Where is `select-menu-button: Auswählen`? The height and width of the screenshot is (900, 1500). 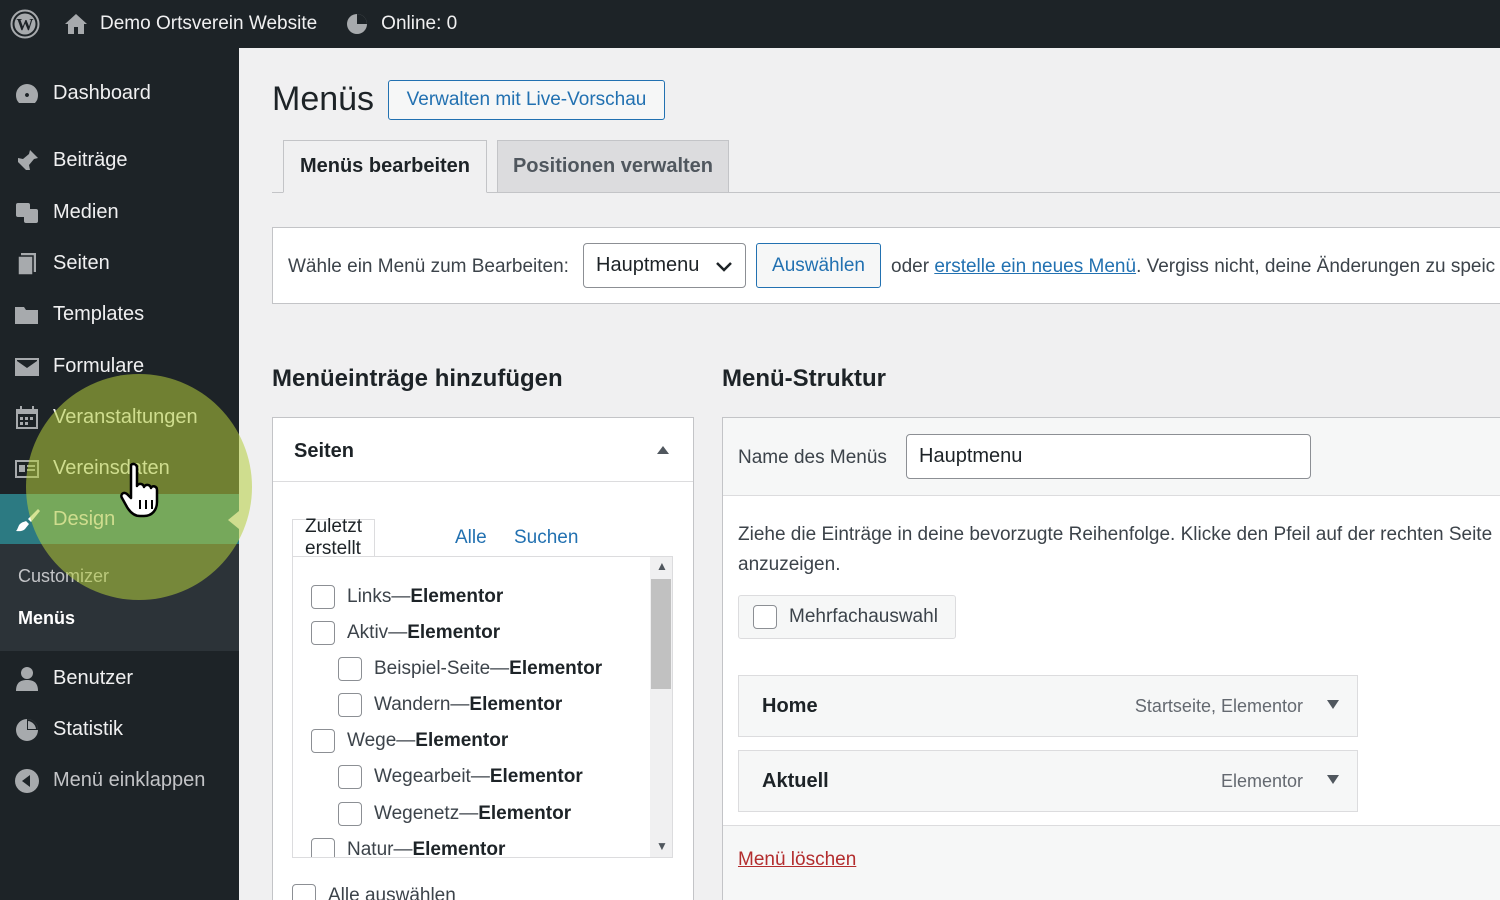
select-menu-button: Auswählen is located at coordinates (818, 265).